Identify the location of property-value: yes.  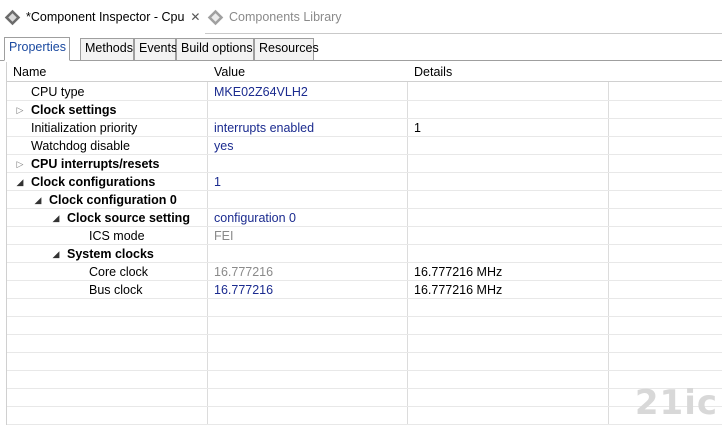
(223, 146).